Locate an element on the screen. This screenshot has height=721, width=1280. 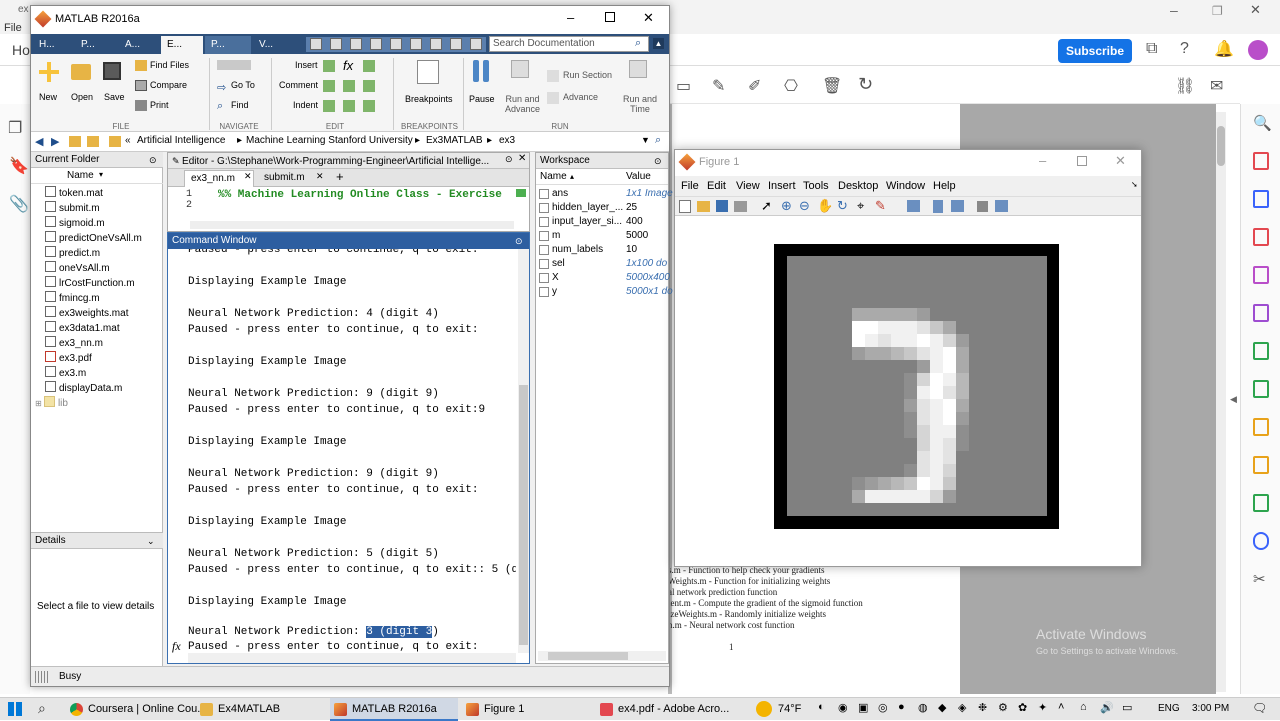
legend-icon is located at coordinates (957, 206).